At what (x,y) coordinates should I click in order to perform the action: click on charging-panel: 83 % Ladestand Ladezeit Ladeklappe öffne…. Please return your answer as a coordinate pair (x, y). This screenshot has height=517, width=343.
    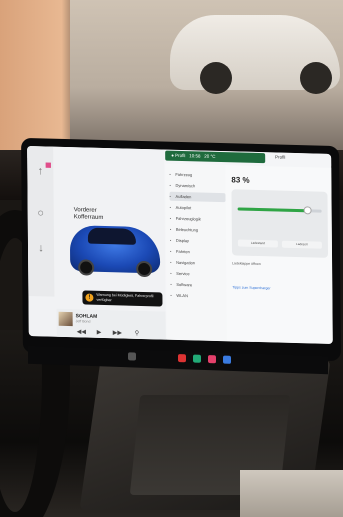
    Looking at the image, I should click on (279, 254).